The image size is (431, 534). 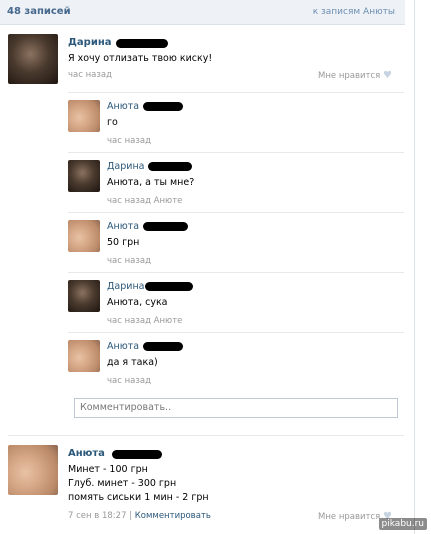 I want to click on post-line: Минет - 100 грн, so click(x=108, y=469).